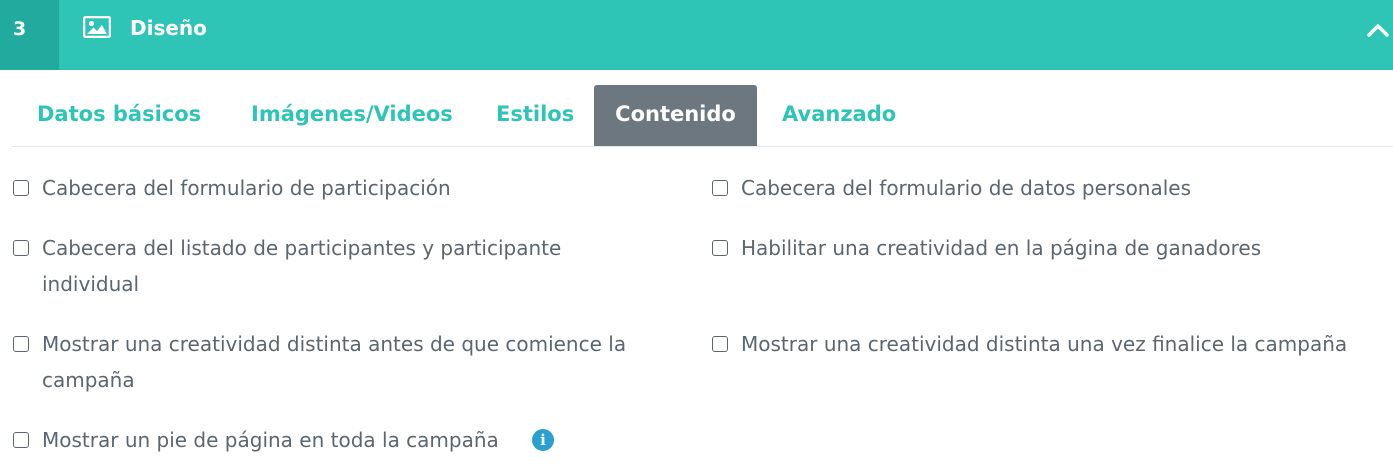 The image size is (1393, 476). I want to click on tab-avanzado: Avanzado, so click(839, 115).